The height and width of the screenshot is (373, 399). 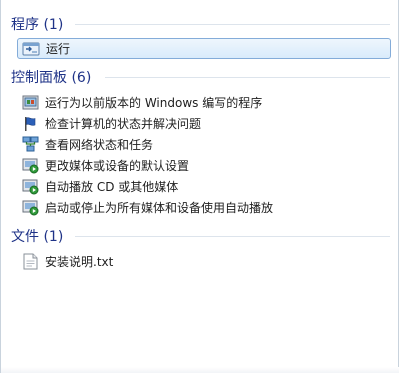 What do you see at coordinates (123, 124) in the screenshot?
I see `result-item-label: 检查计算机的状态并解决问题` at bounding box center [123, 124].